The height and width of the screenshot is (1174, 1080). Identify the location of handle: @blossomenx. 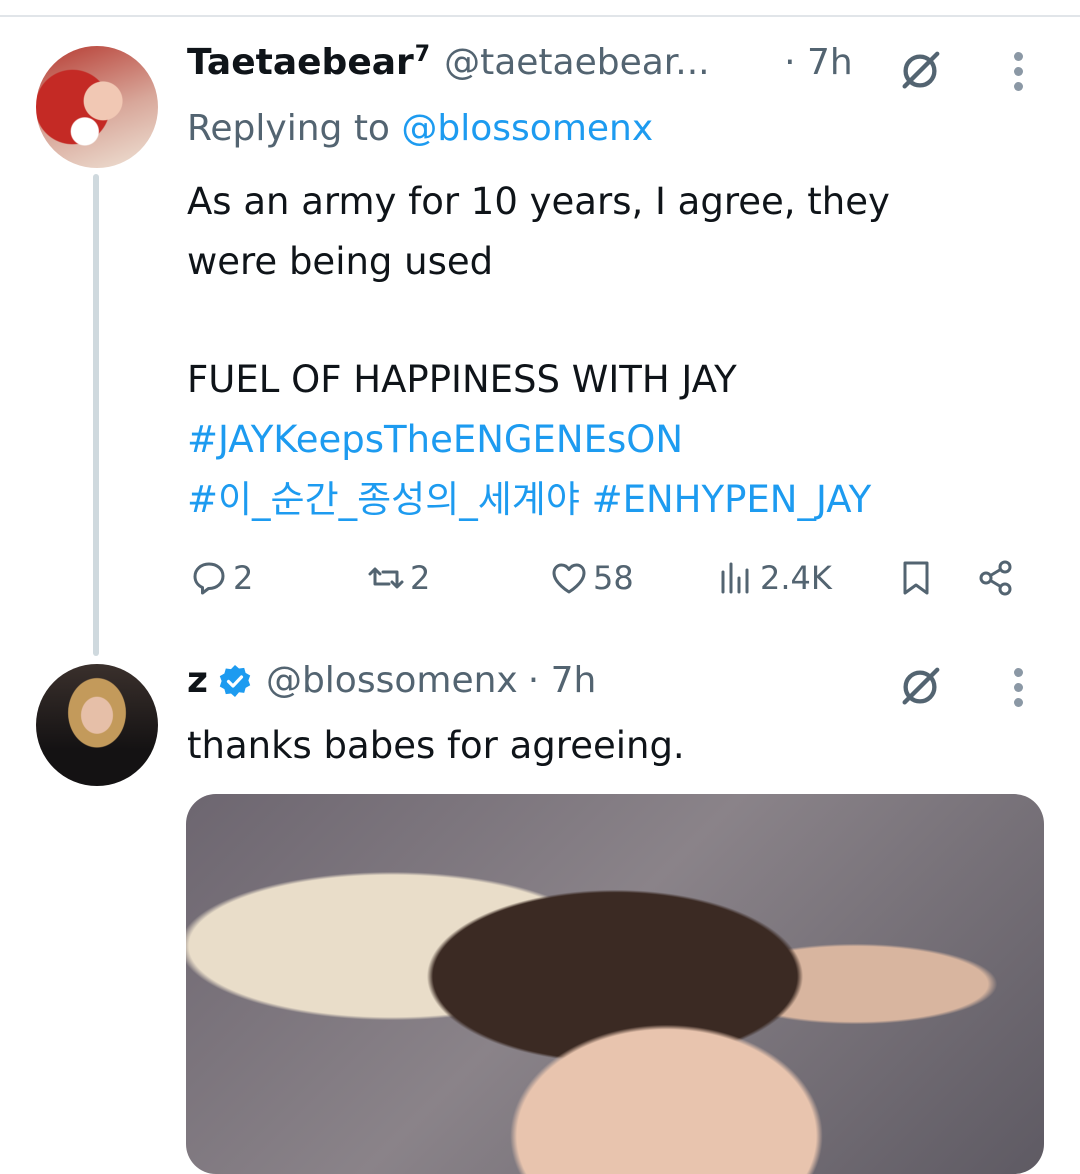
(392, 680).